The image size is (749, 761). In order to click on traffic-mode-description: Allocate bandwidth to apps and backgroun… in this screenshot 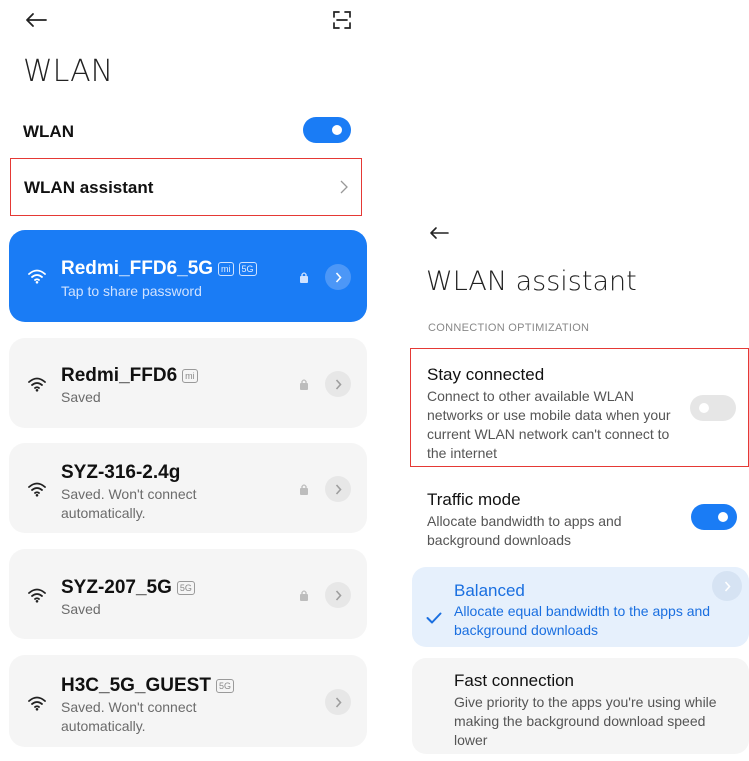, I will do `click(524, 530)`.